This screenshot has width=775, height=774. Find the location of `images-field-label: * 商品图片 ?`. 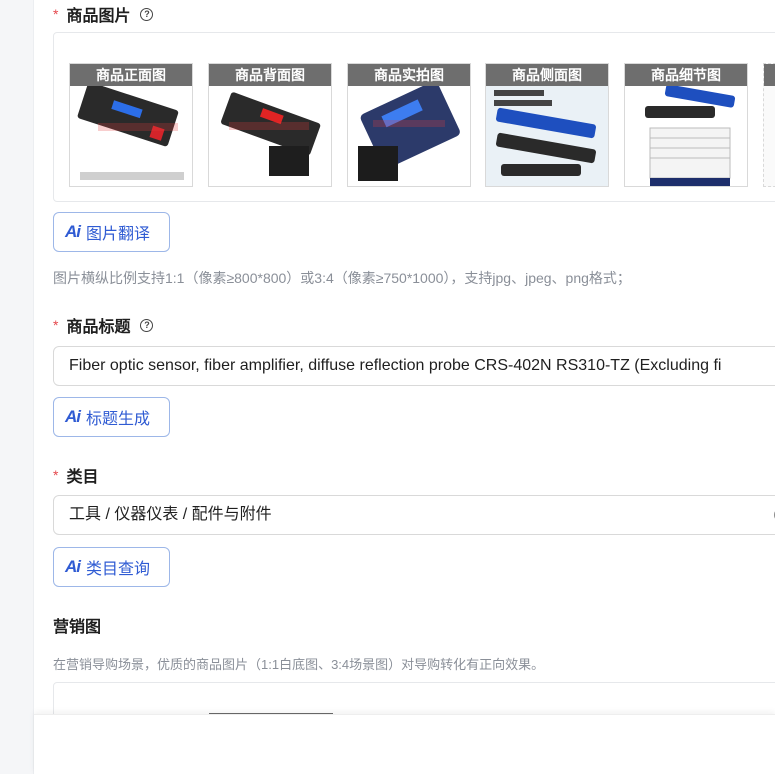

images-field-label: * 商品图片 ? is located at coordinates (103, 14).